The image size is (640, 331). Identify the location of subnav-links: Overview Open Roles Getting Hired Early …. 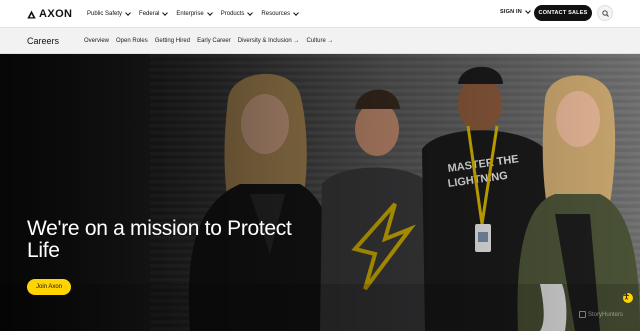
(212, 40).